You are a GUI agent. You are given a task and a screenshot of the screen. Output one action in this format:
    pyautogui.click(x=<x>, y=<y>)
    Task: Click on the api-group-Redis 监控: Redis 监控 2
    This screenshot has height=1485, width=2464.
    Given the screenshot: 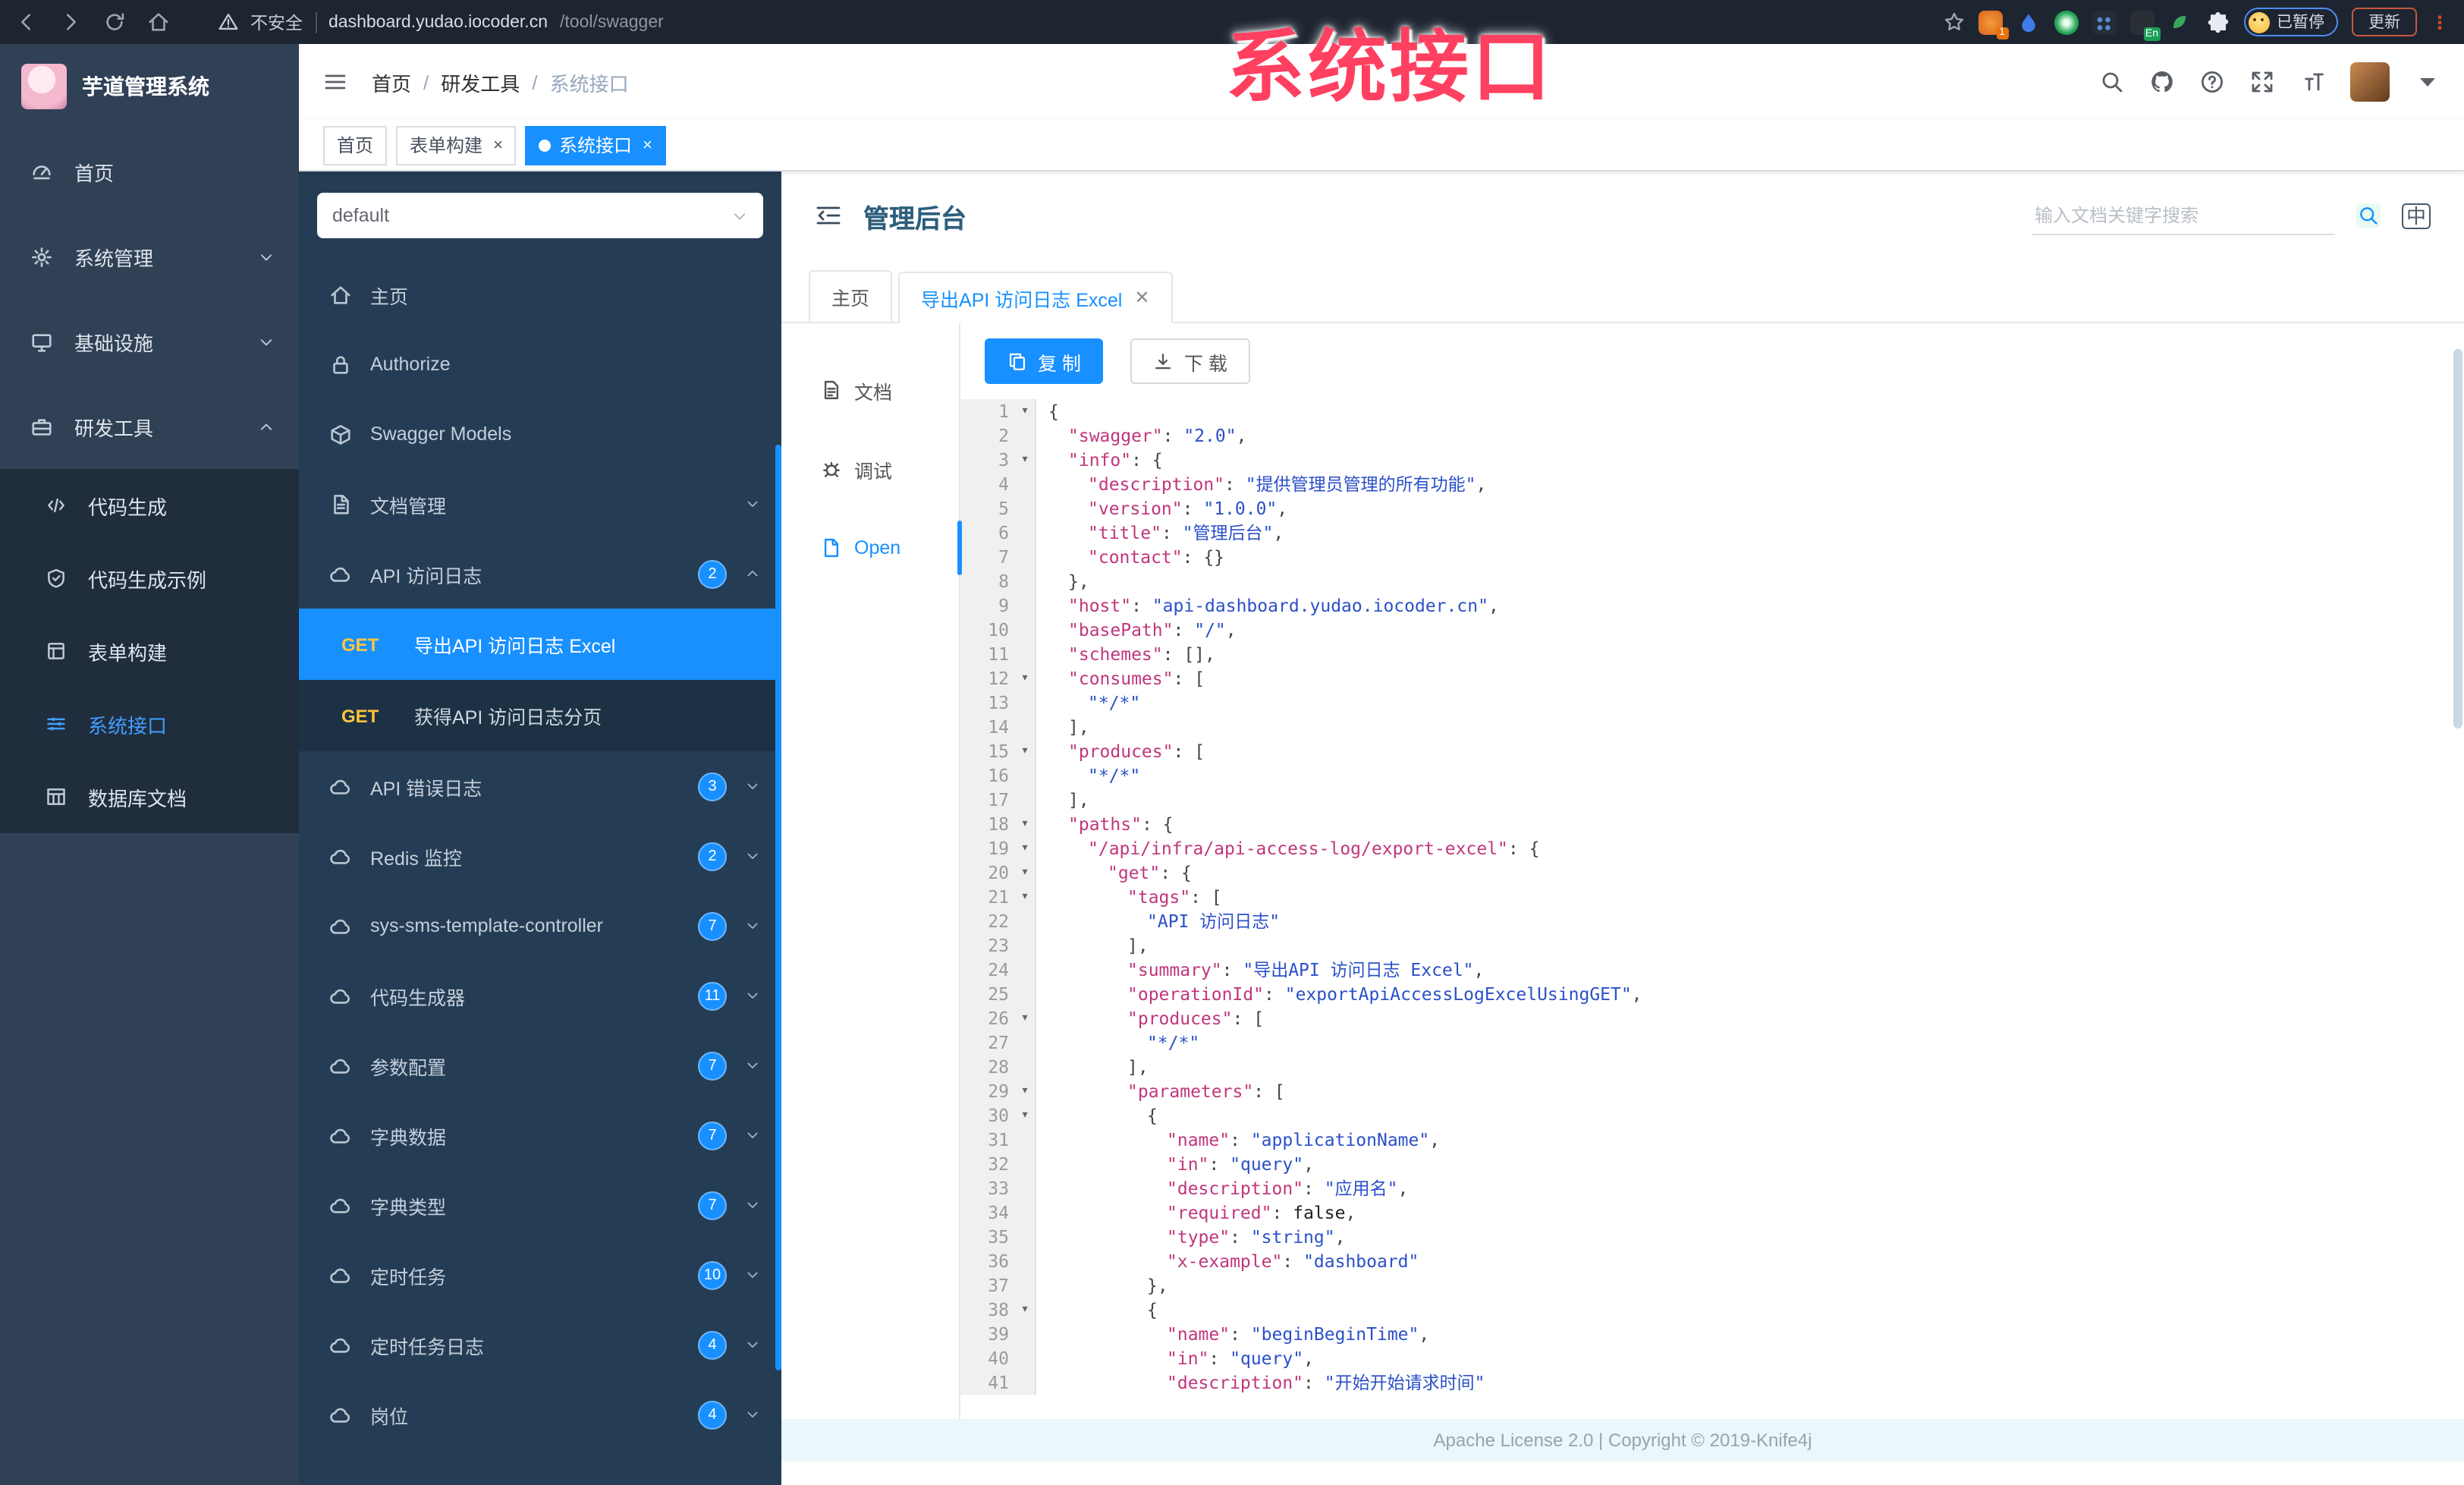 What is the action you would take?
    pyautogui.click(x=540, y=856)
    